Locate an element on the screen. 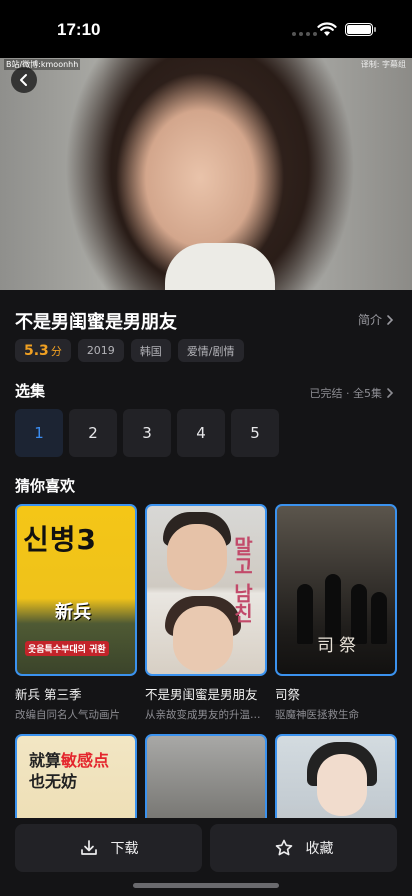 This screenshot has width=412, height=896. year-tag: 2019 is located at coordinates (100, 350).